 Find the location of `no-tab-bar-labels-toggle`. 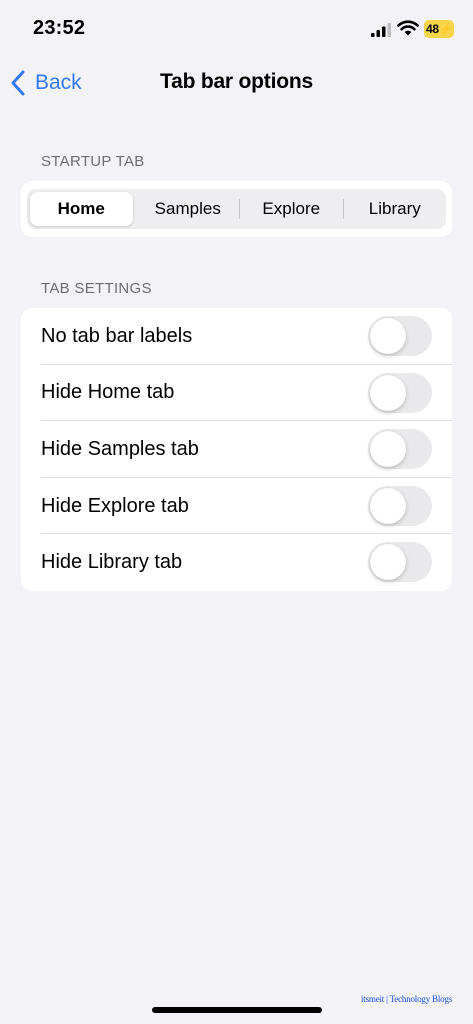

no-tab-bar-labels-toggle is located at coordinates (400, 336).